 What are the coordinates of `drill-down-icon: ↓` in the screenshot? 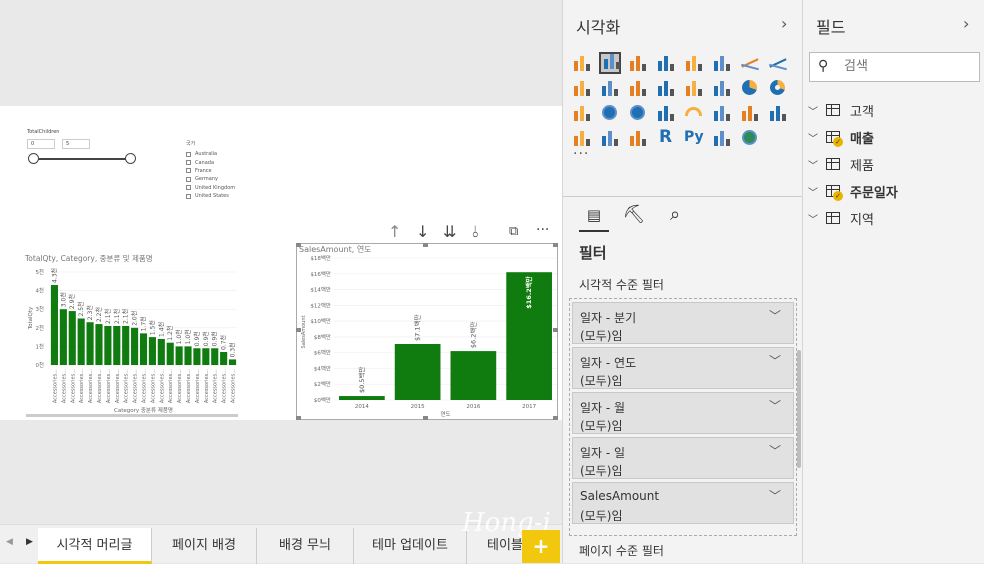 It's located at (422, 231).